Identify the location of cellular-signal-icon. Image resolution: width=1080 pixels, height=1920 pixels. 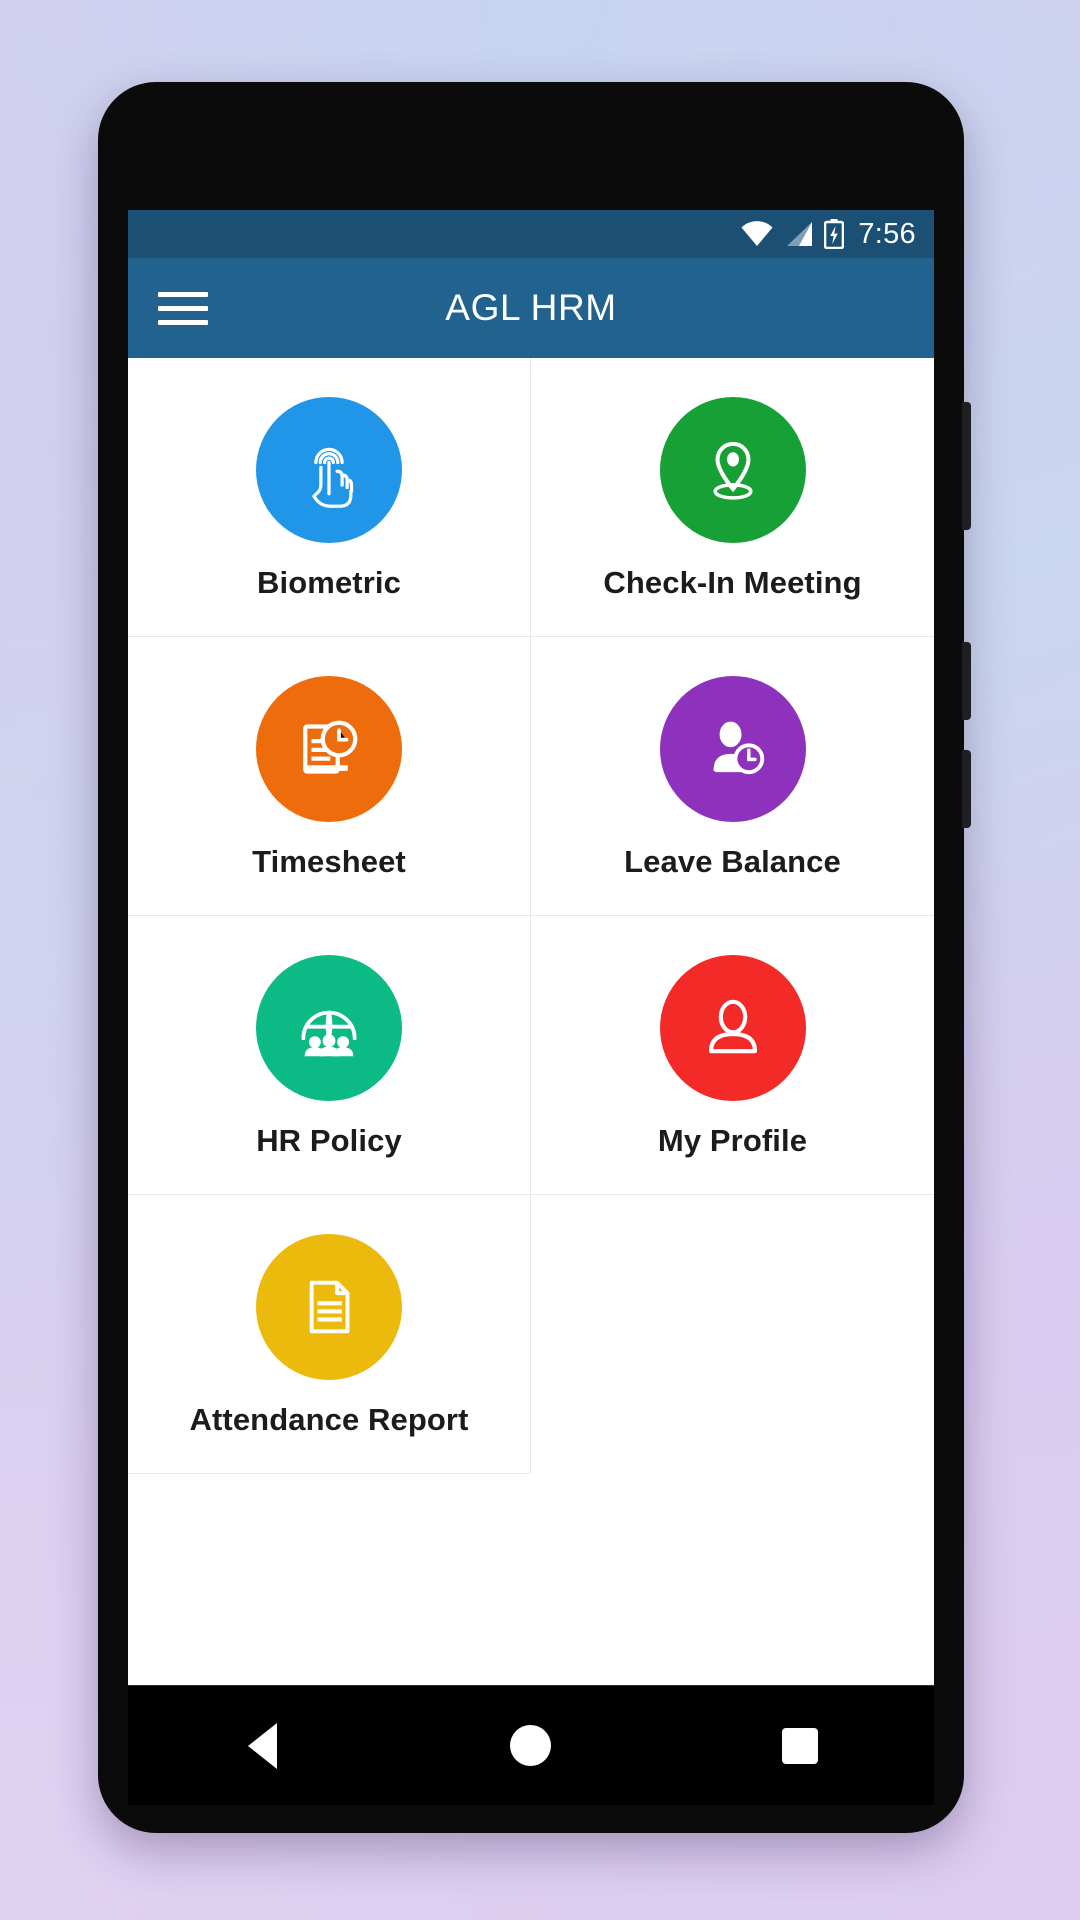
(799, 234).